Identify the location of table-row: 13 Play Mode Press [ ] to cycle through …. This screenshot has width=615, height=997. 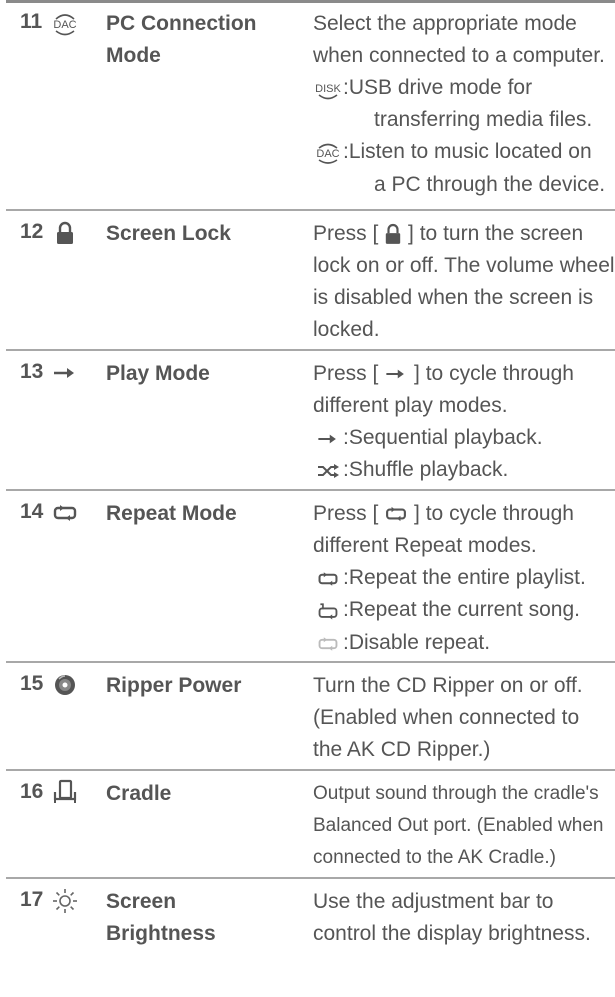
(310, 421).